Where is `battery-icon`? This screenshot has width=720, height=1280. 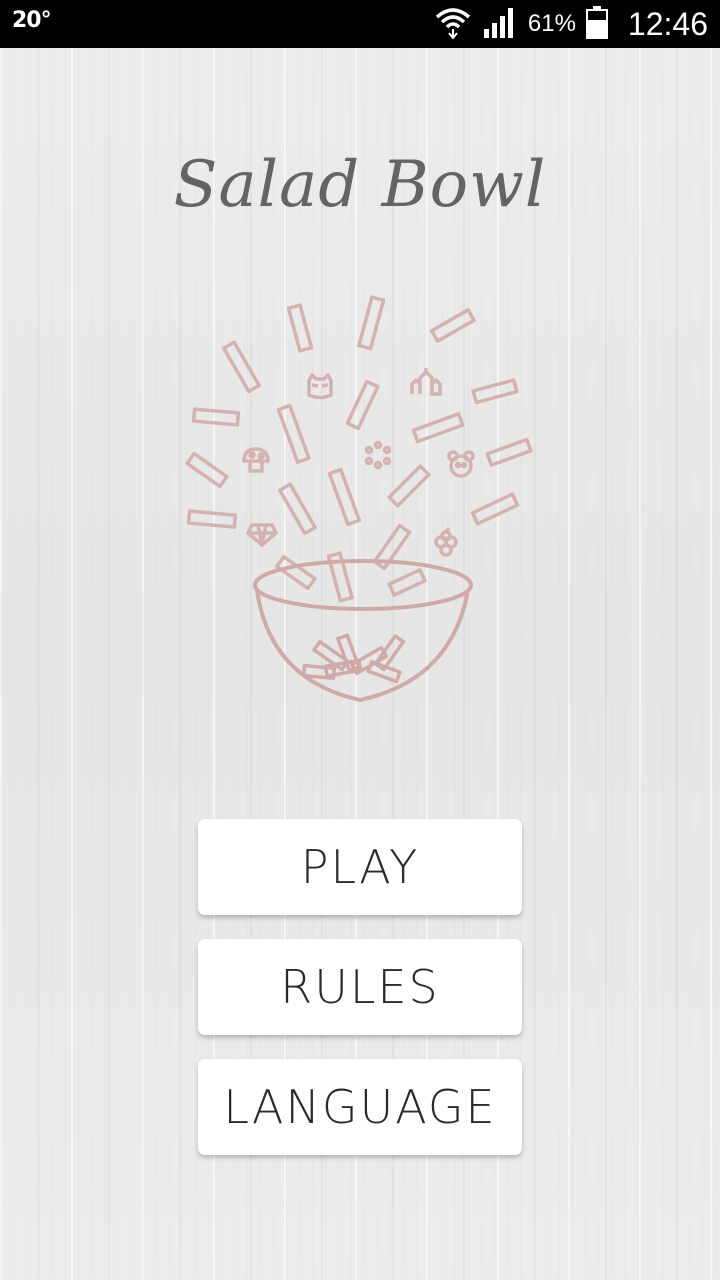 battery-icon is located at coordinates (596, 24).